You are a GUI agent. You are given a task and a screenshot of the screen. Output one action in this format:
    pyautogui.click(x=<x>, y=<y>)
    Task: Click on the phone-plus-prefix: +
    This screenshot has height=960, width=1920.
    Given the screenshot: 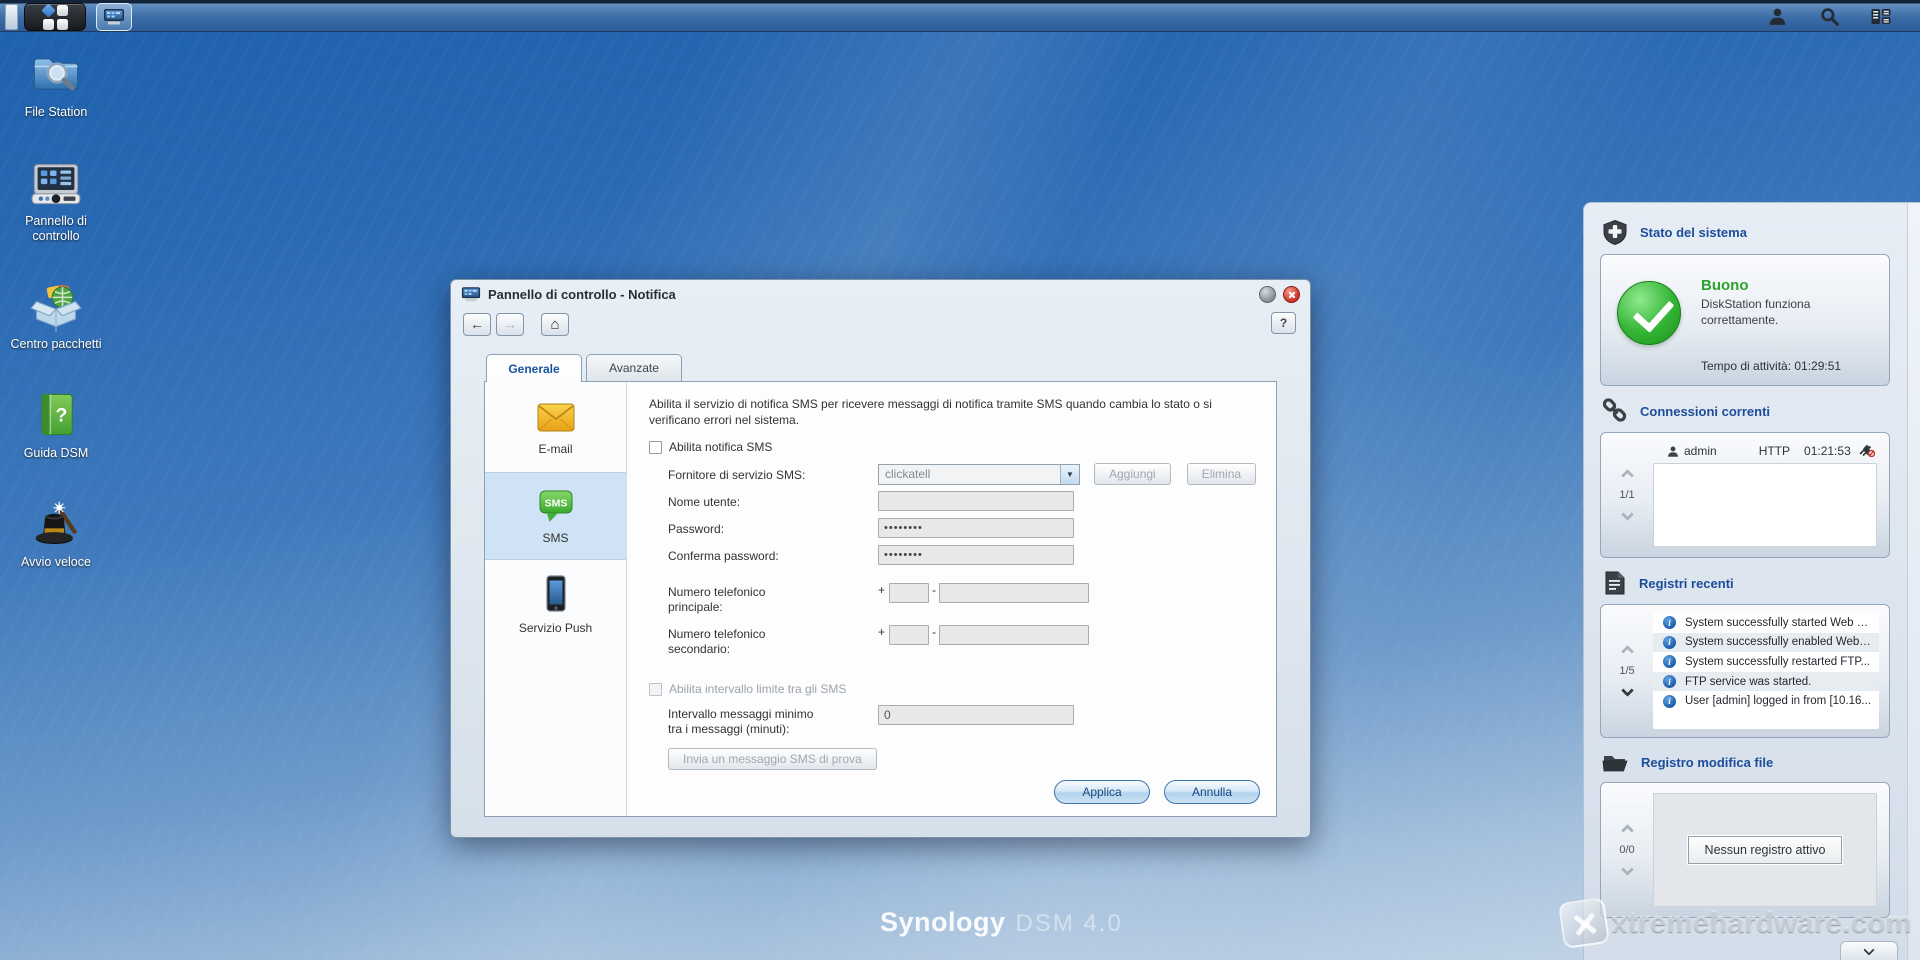 What is the action you would take?
    pyautogui.click(x=882, y=590)
    